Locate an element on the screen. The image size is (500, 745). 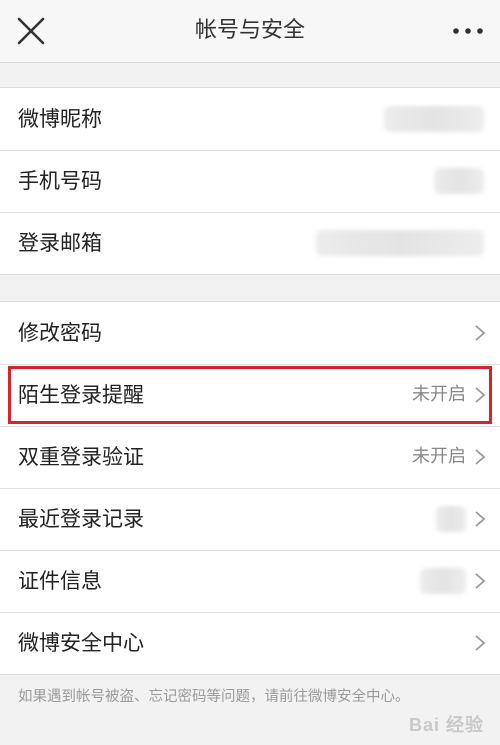
top-bar: 帐号与安全 is located at coordinates (250, 31).